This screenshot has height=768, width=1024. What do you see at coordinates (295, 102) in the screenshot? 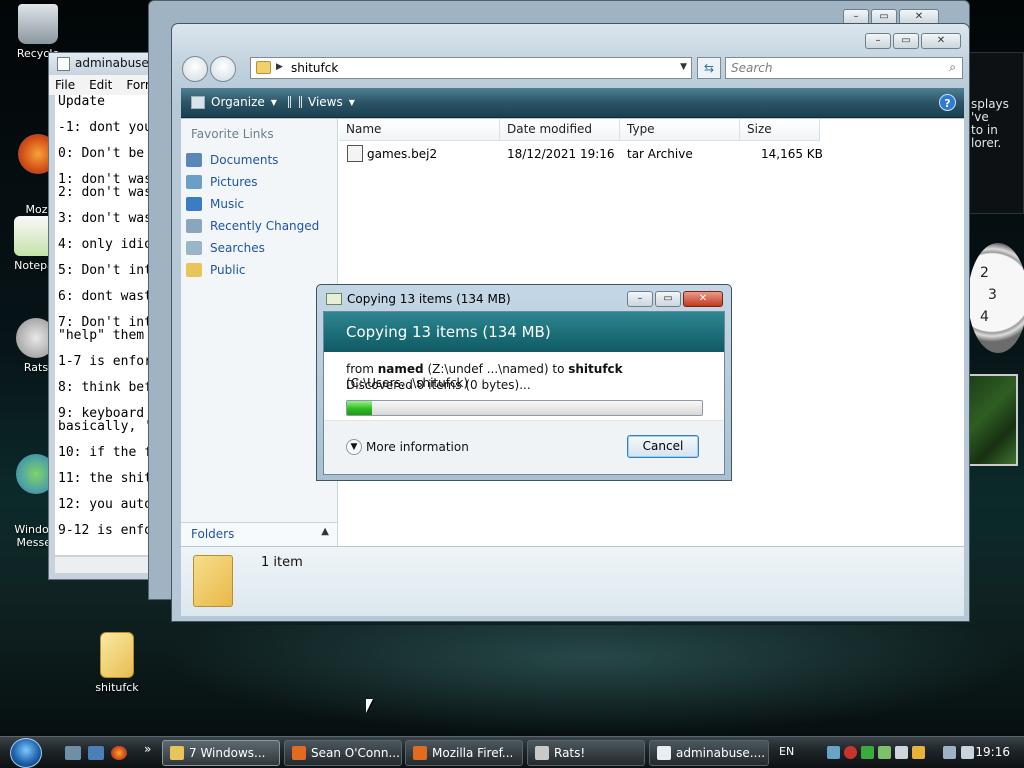
I see `views-icon` at bounding box center [295, 102].